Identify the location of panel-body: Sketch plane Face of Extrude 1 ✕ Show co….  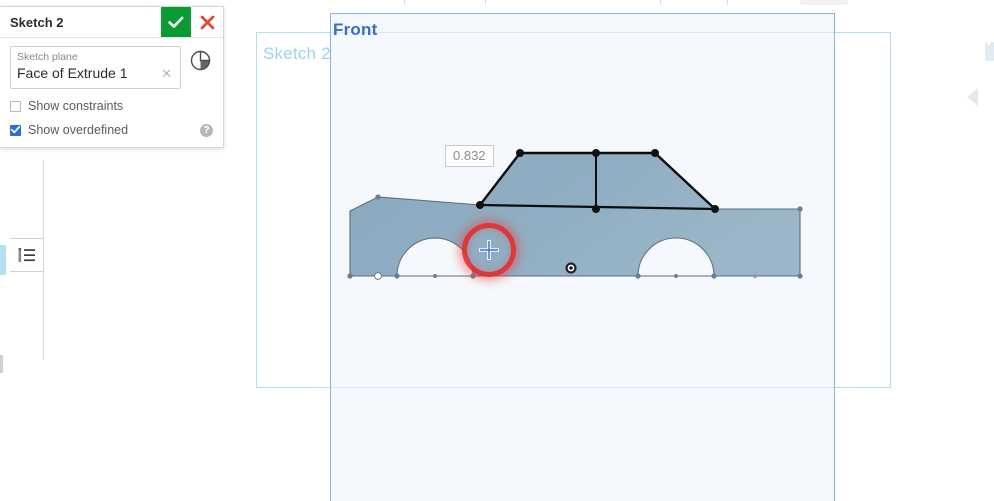
(111, 92).